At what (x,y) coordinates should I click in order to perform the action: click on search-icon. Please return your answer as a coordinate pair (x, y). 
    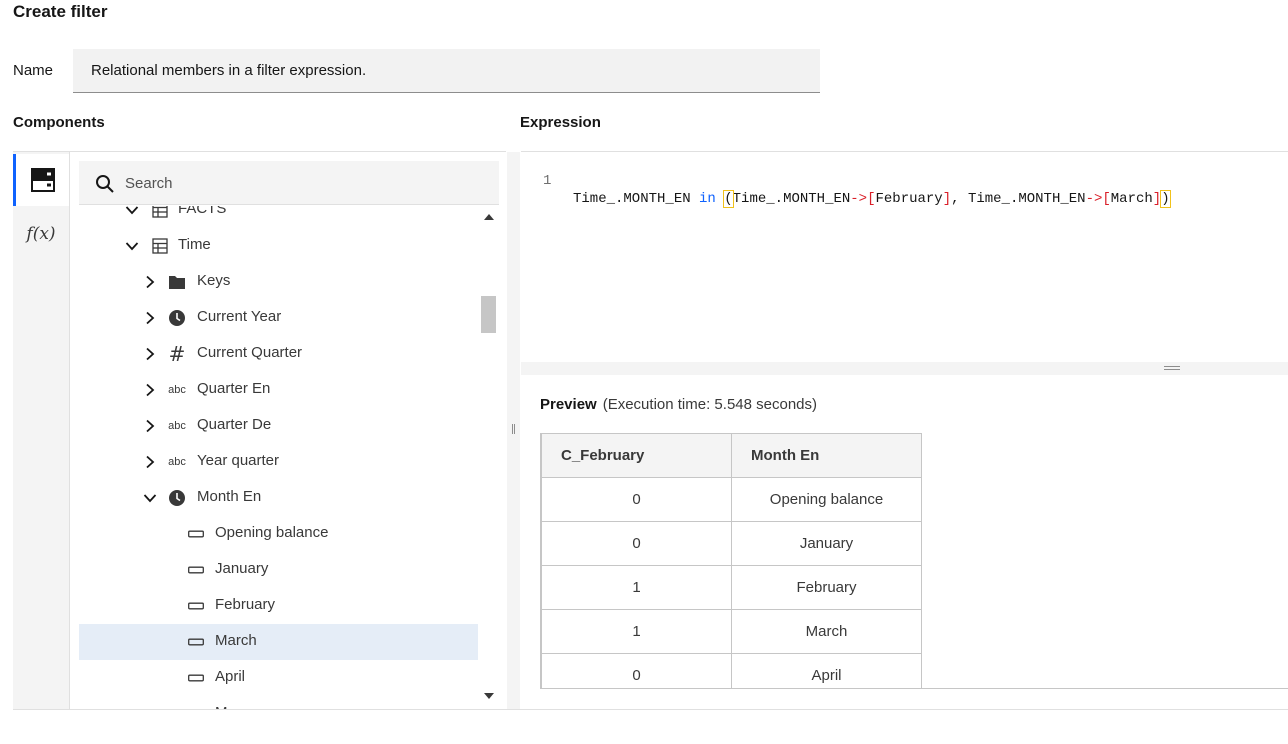
    Looking at the image, I should click on (105, 184).